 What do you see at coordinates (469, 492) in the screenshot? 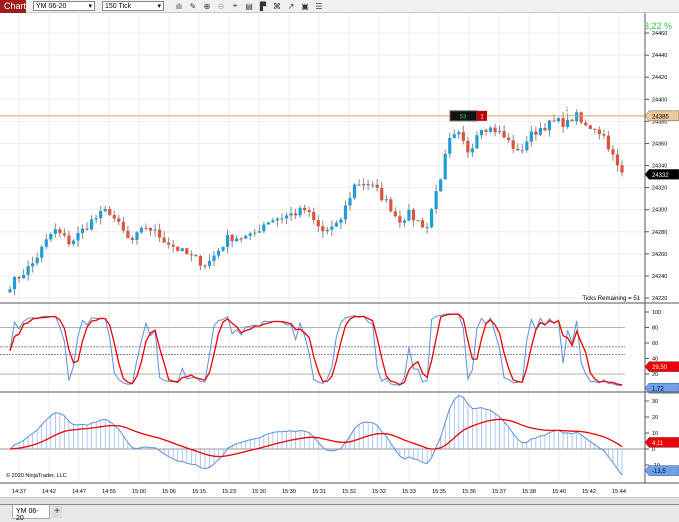
I see `time-label: 15:36` at bounding box center [469, 492].